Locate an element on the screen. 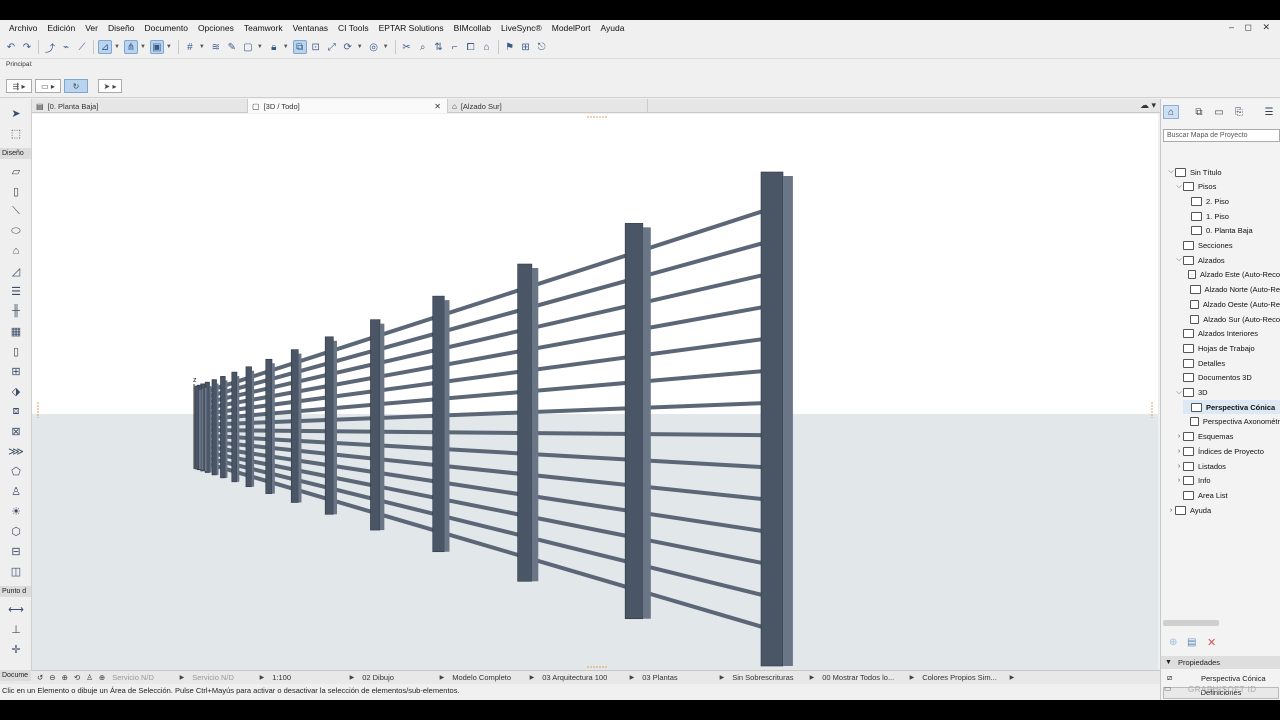  tree-item: Alzado Oeste (Auto-Re is located at coordinates (1231, 304).